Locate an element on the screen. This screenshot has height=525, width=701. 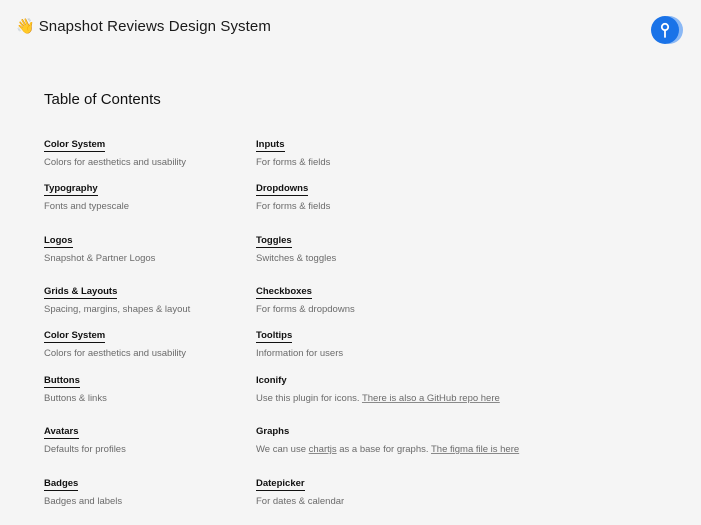
toc-heading: Table of Contents is located at coordinates (102, 99).